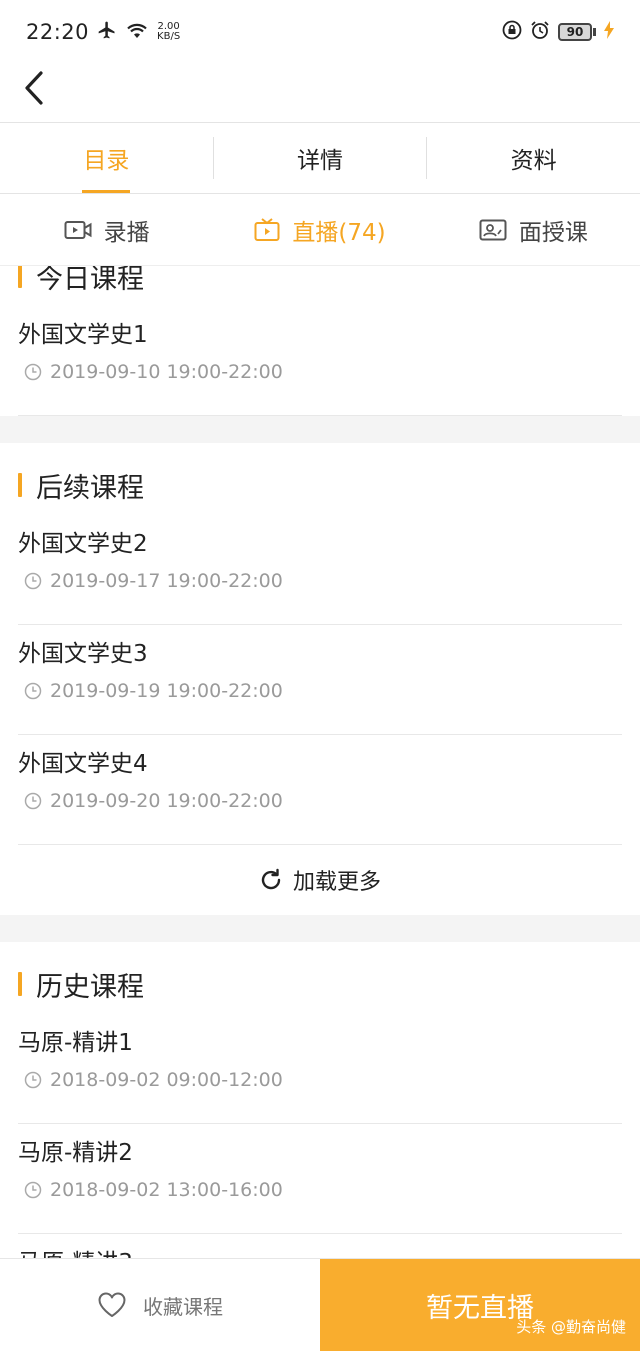  I want to click on tab-details: 详情, so click(320, 158).